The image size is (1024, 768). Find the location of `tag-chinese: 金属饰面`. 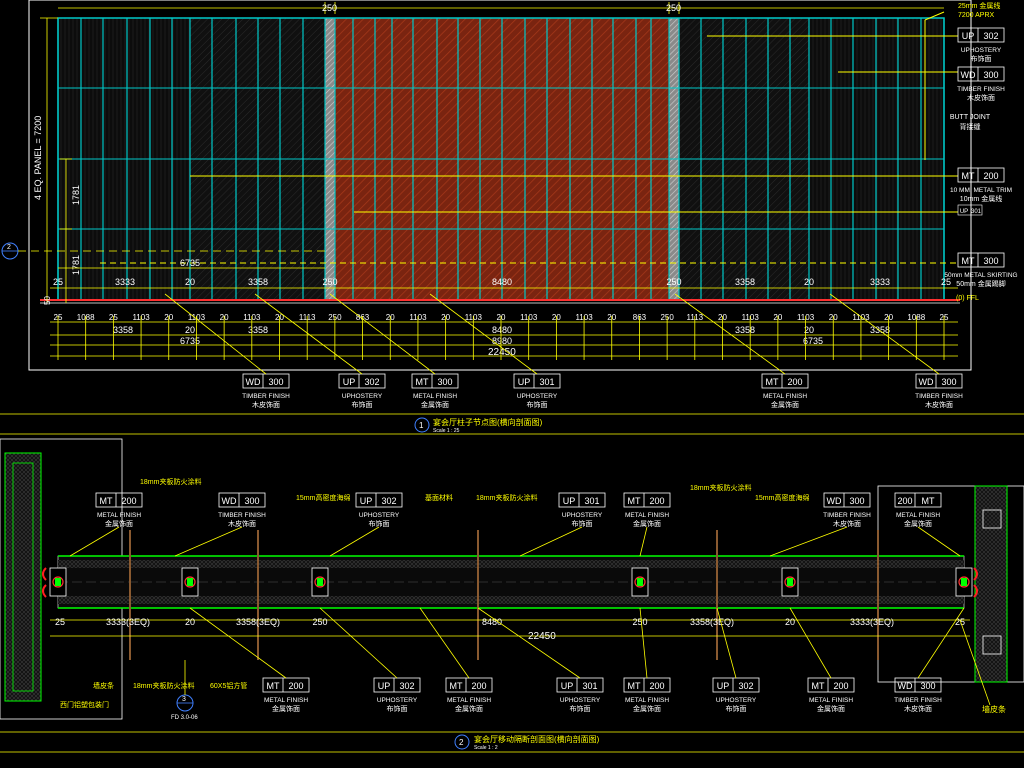

tag-chinese: 金属饰面 is located at coordinates (469, 708).